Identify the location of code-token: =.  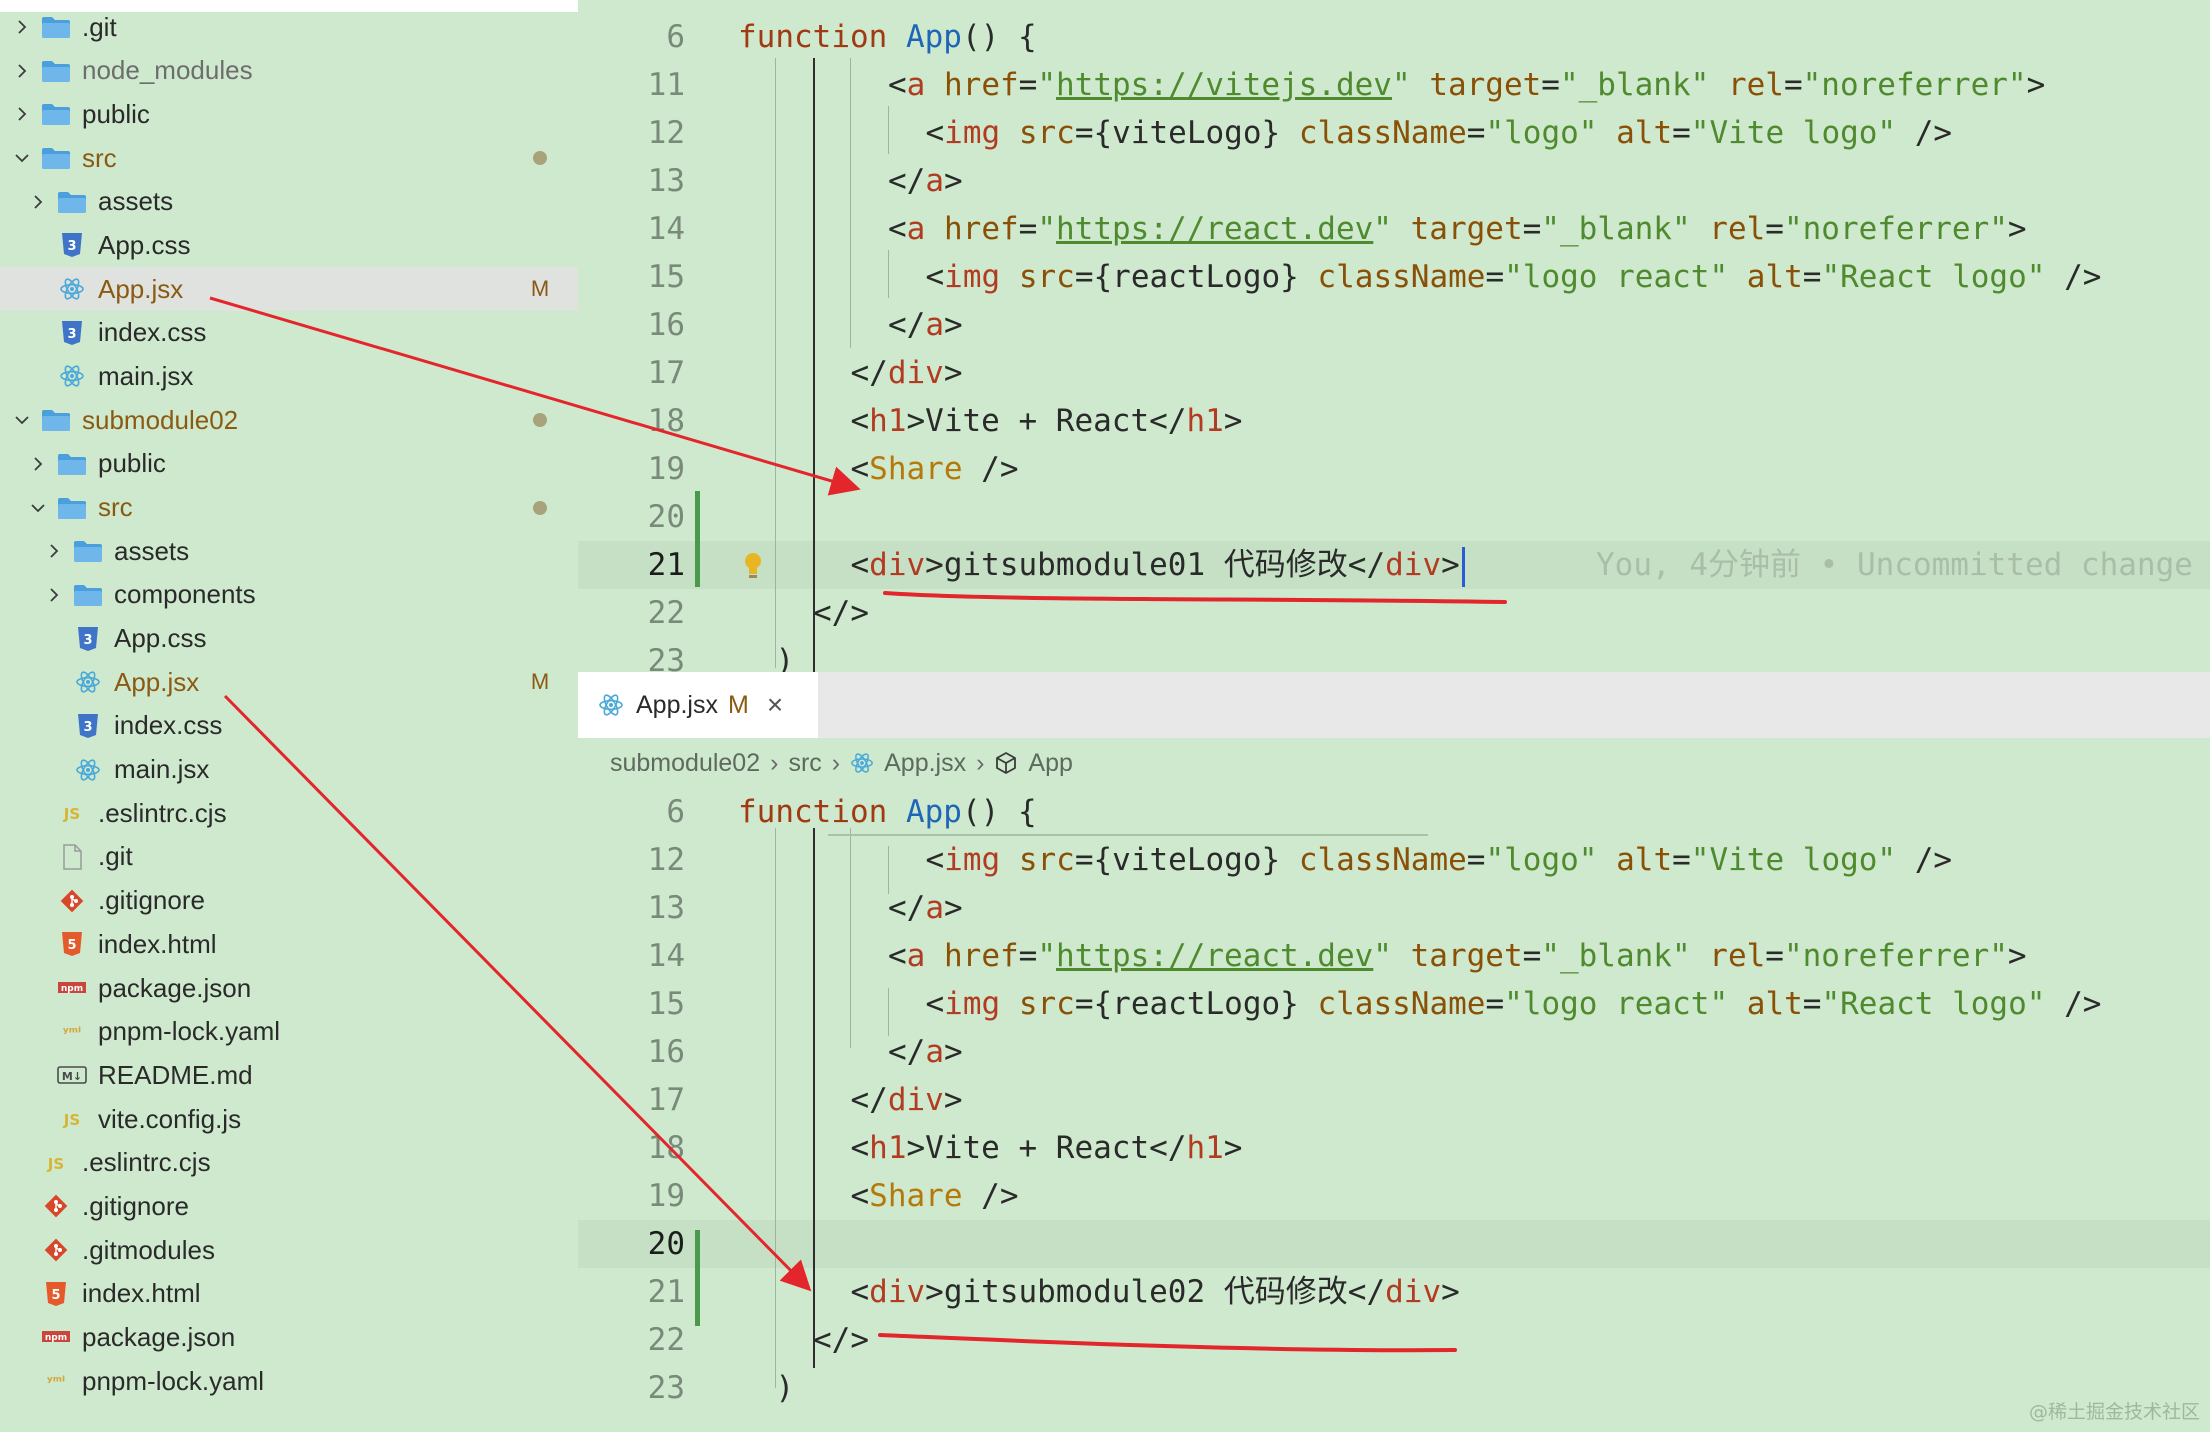
(1028, 956).